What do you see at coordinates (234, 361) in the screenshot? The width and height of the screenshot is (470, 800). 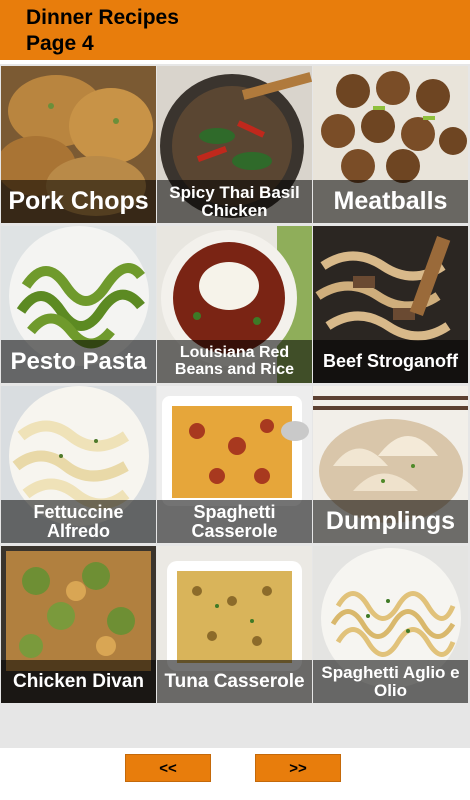 I see `recipe-title: Louisiana Red Beans and Rice` at bounding box center [234, 361].